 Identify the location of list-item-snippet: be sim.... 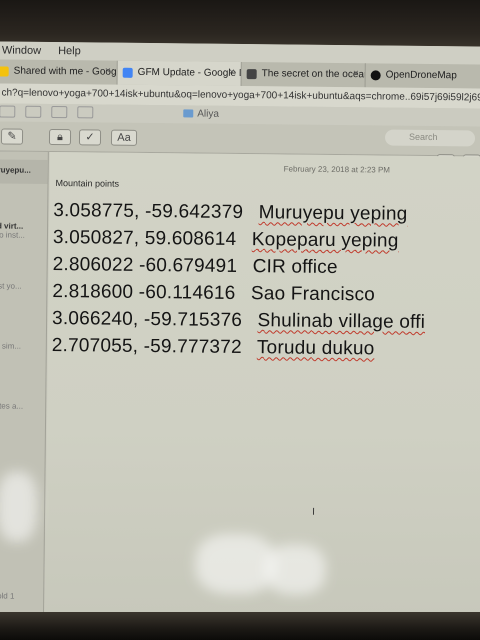
(11, 346).